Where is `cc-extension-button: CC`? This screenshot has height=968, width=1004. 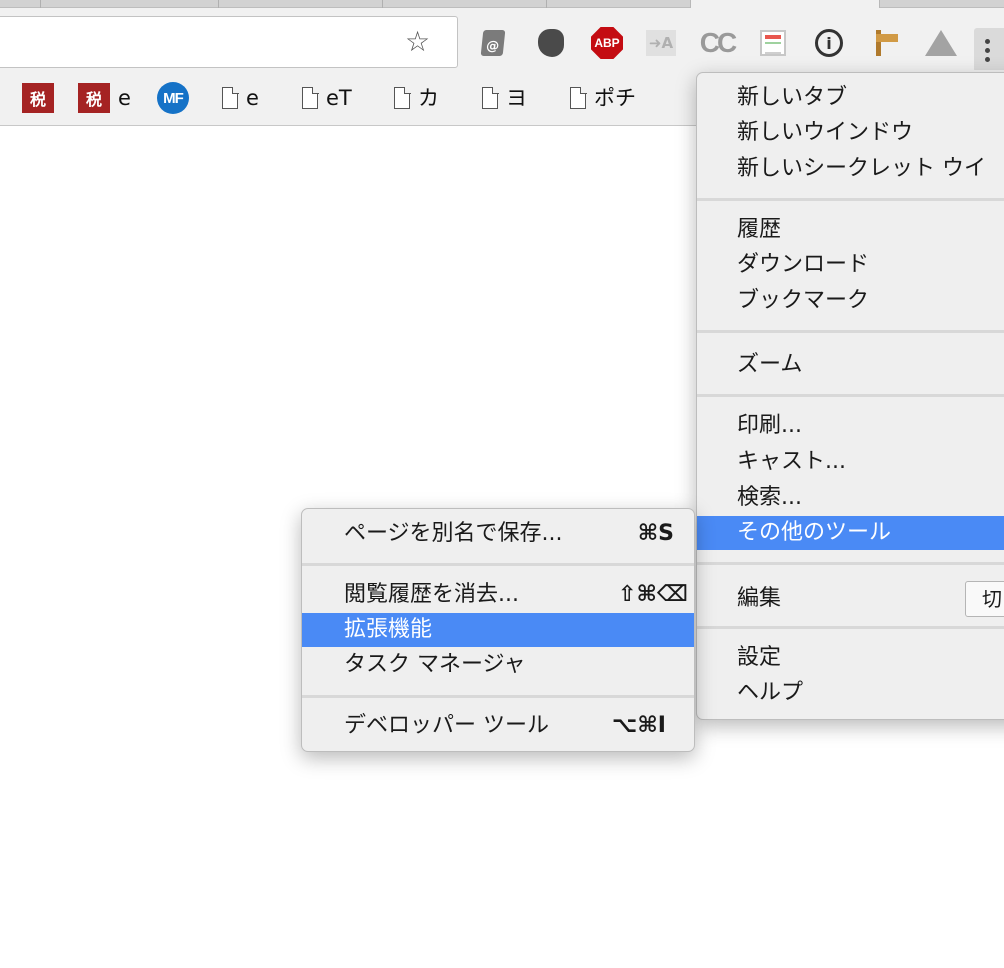 cc-extension-button: CC is located at coordinates (718, 43).